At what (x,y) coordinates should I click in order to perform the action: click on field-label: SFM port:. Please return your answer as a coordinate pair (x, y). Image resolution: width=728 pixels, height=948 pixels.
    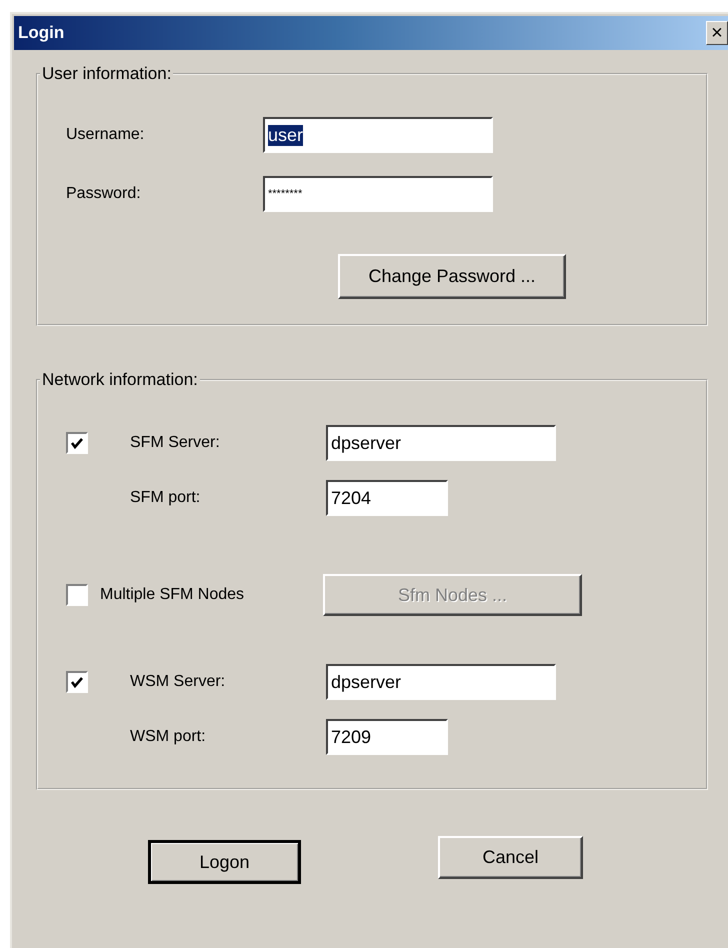
    Looking at the image, I should click on (166, 498).